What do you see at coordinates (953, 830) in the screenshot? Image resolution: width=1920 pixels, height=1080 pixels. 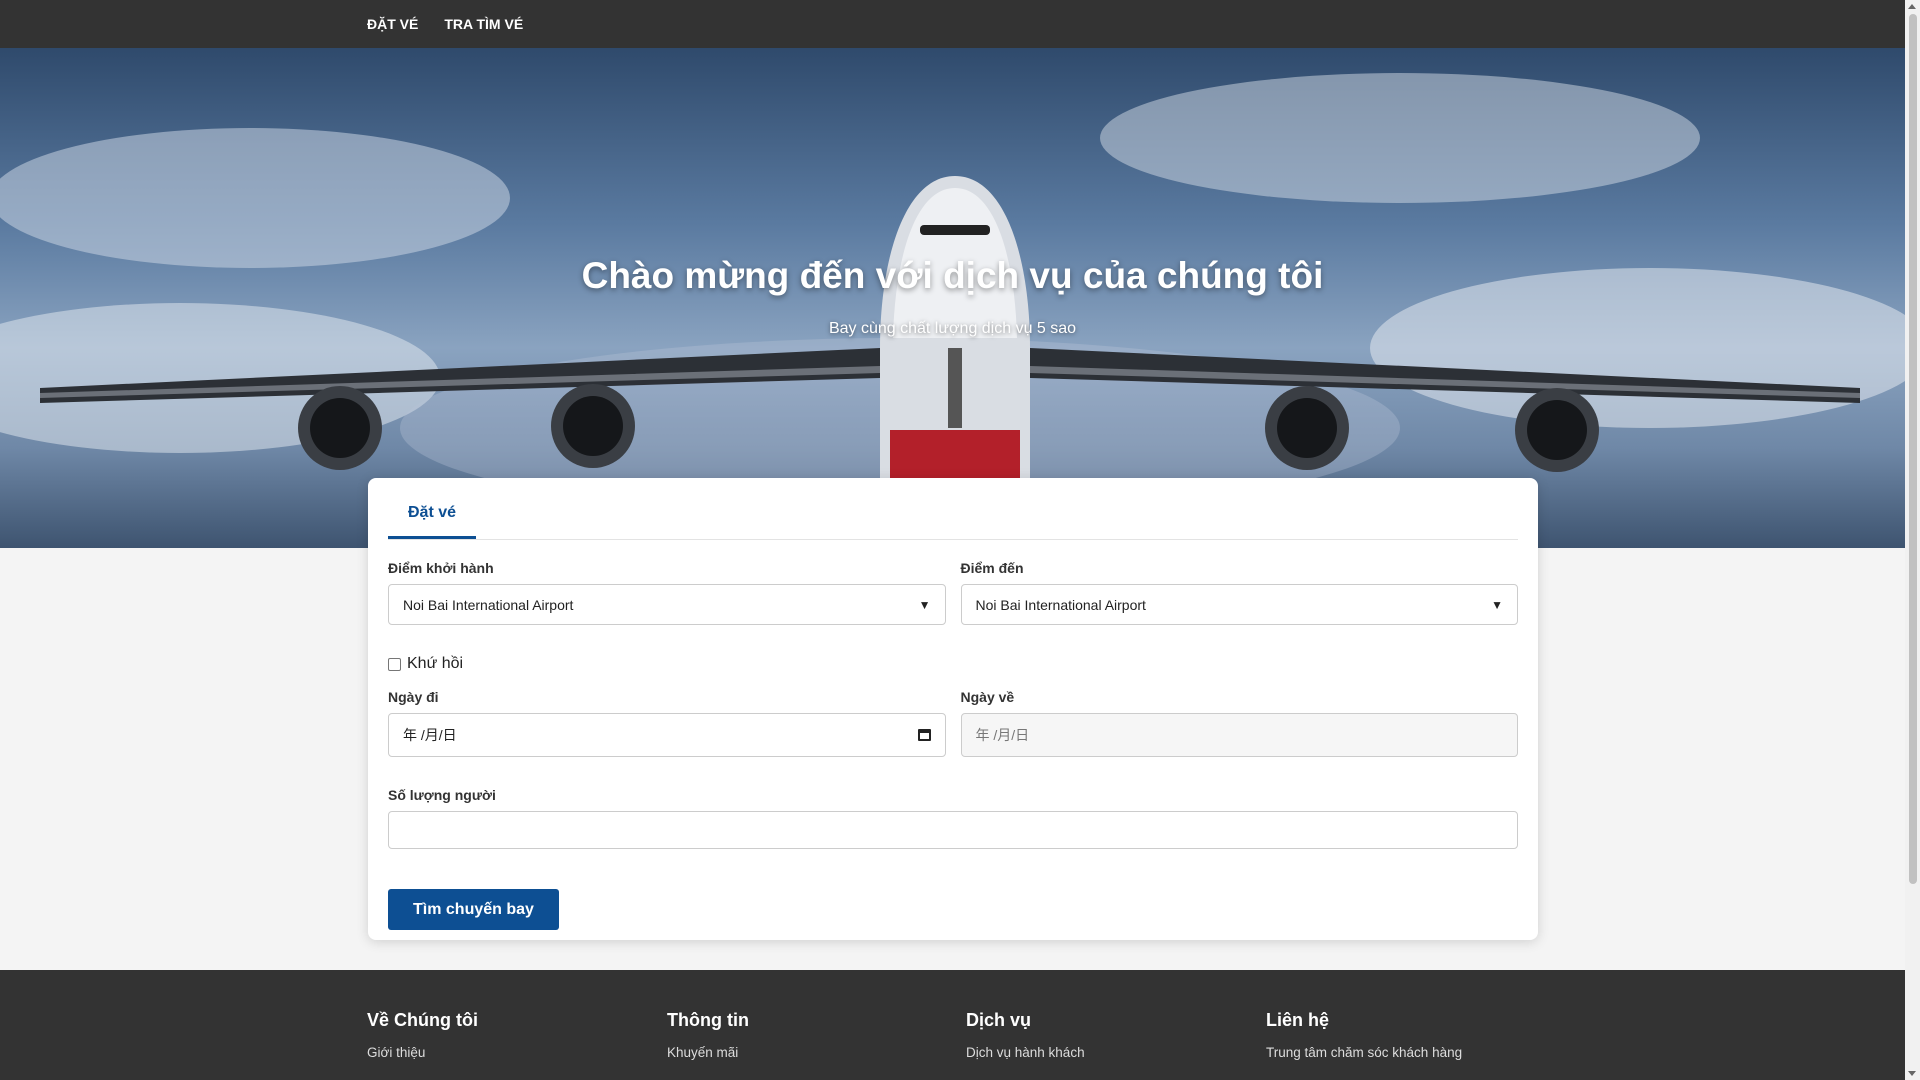 I see `passengers-input` at bounding box center [953, 830].